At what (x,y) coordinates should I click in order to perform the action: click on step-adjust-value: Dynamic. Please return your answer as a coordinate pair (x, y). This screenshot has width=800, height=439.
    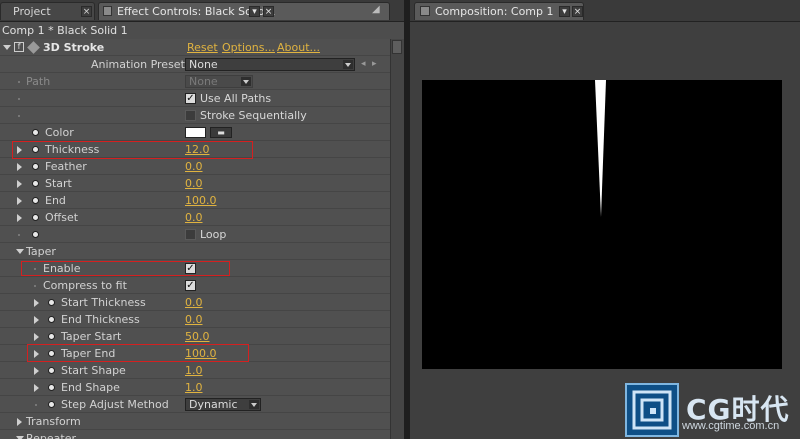
    Looking at the image, I should click on (213, 404).